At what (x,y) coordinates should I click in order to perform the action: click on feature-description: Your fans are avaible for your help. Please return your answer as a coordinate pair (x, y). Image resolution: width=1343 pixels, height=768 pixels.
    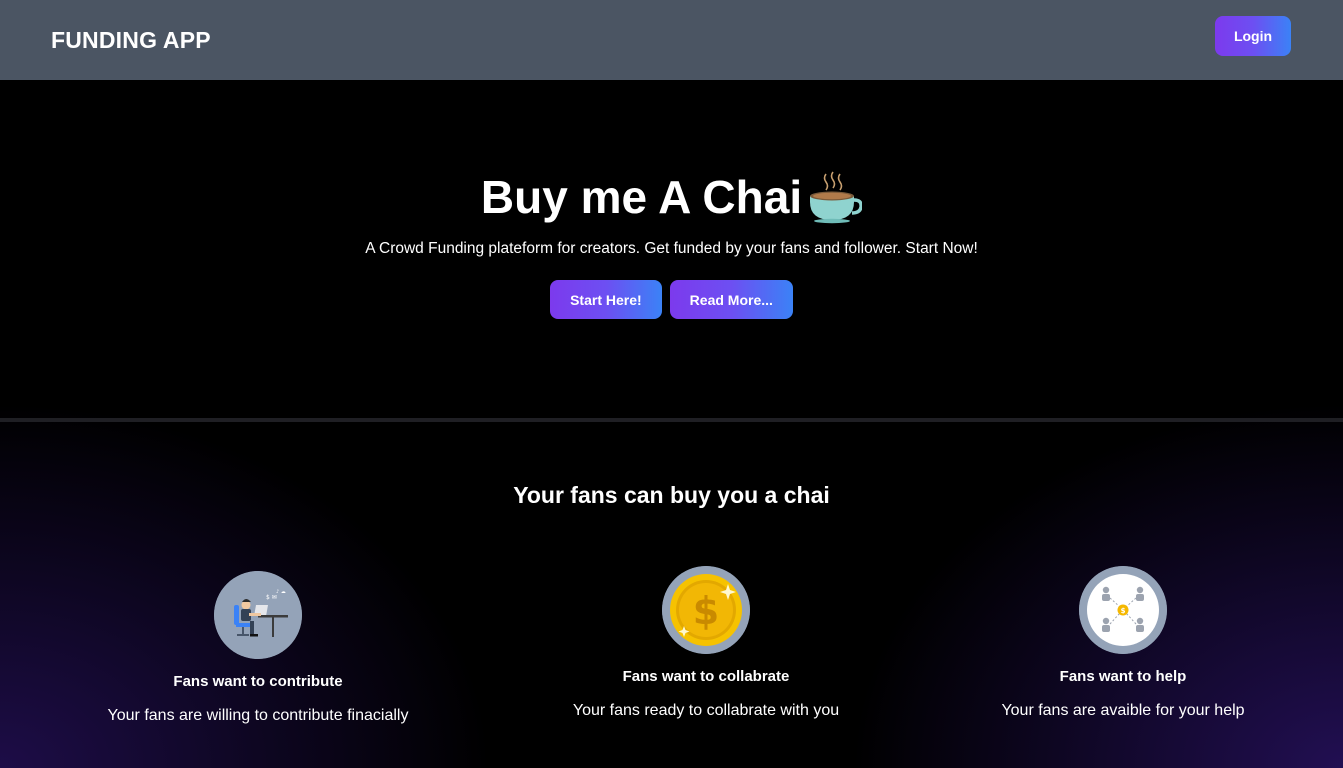
    Looking at the image, I should click on (1123, 710).